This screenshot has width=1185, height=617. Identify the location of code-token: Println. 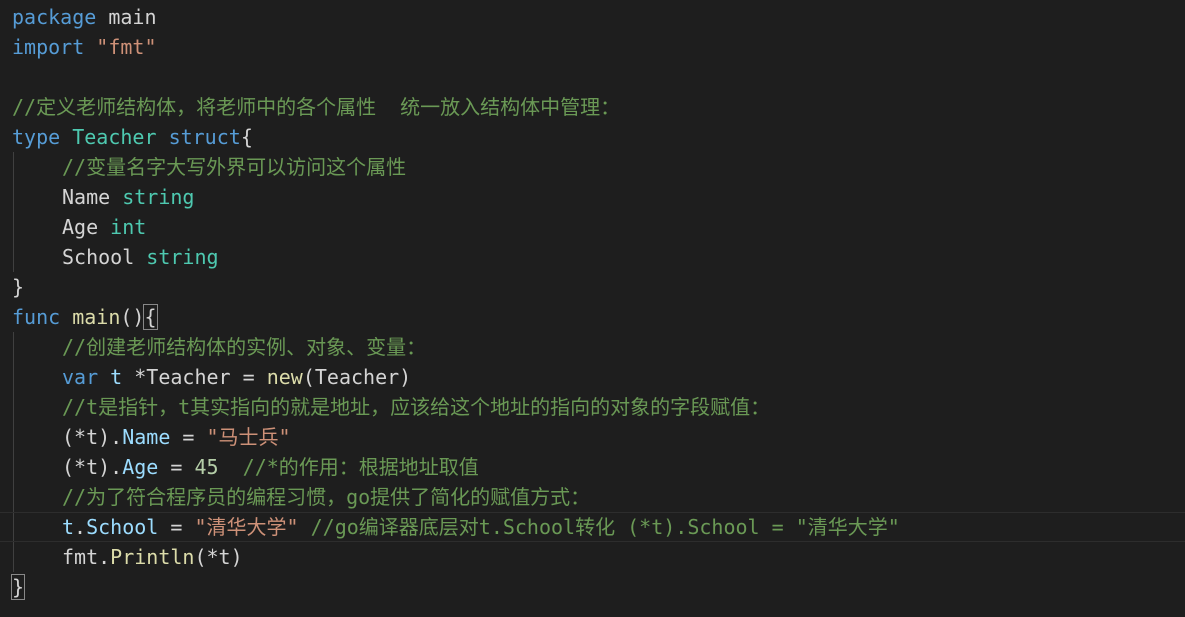
(152, 557).